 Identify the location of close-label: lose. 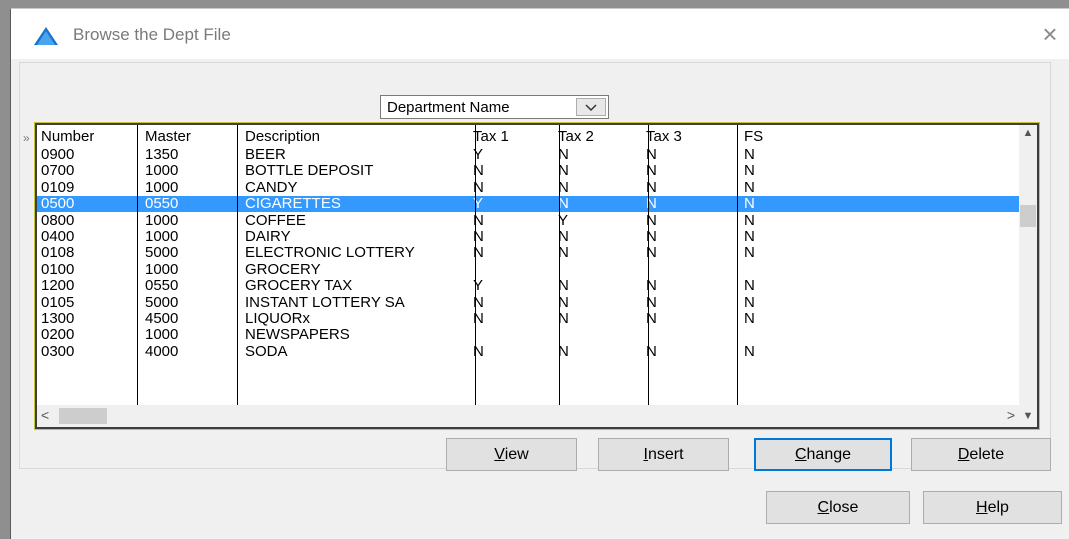
(844, 507).